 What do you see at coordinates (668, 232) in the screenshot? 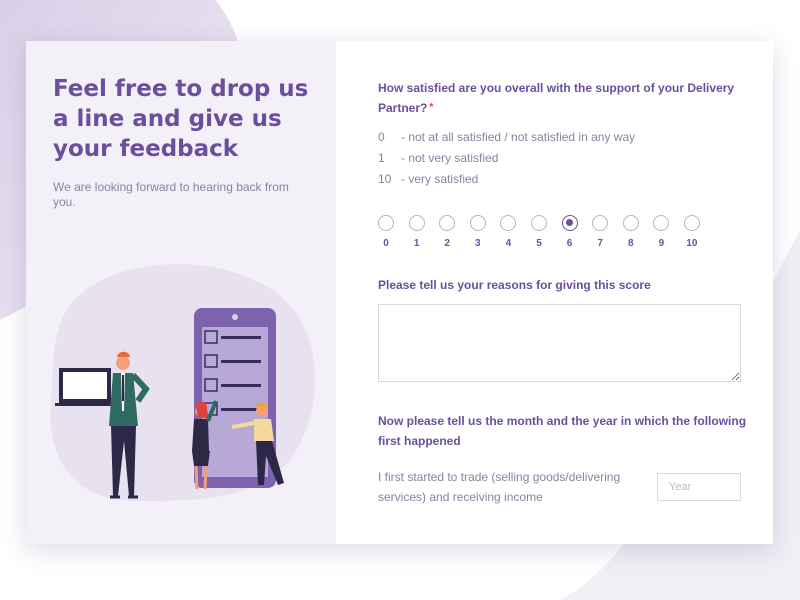
I see `satisfaction-option-9: 9` at bounding box center [668, 232].